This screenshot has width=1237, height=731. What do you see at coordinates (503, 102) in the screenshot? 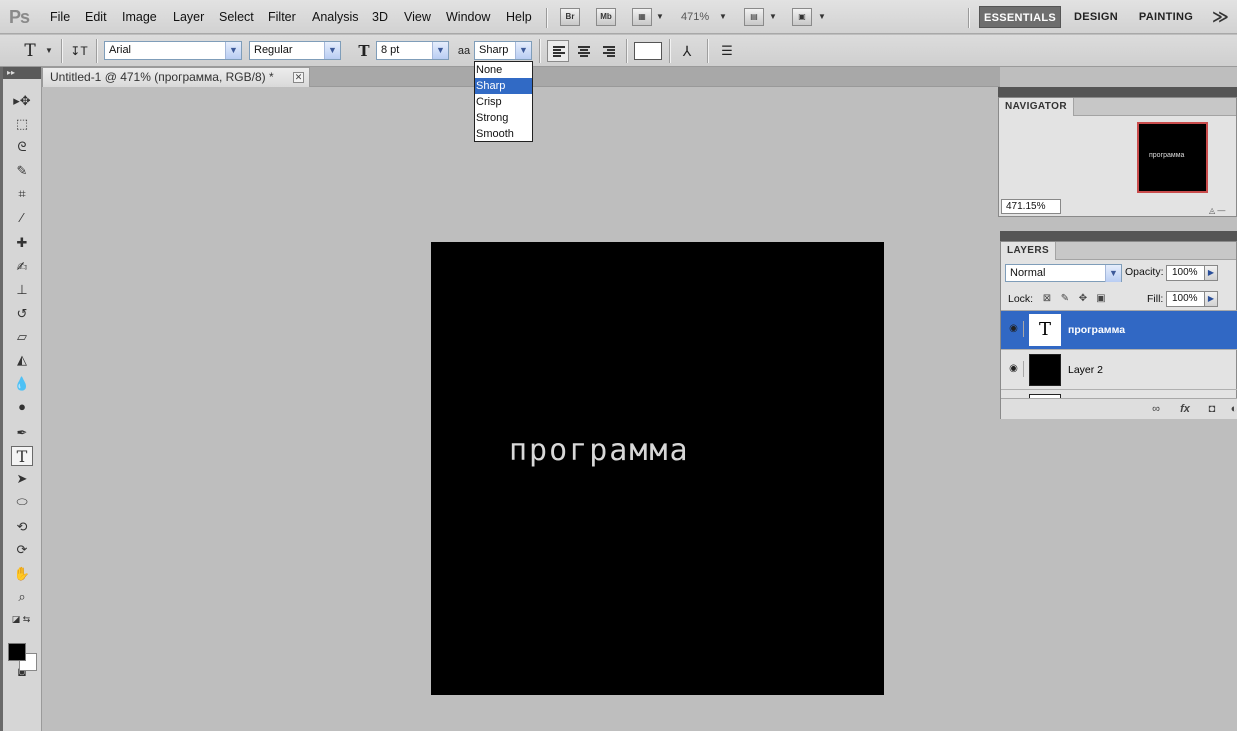
I see `aa-option-crisp: Crisp` at bounding box center [503, 102].